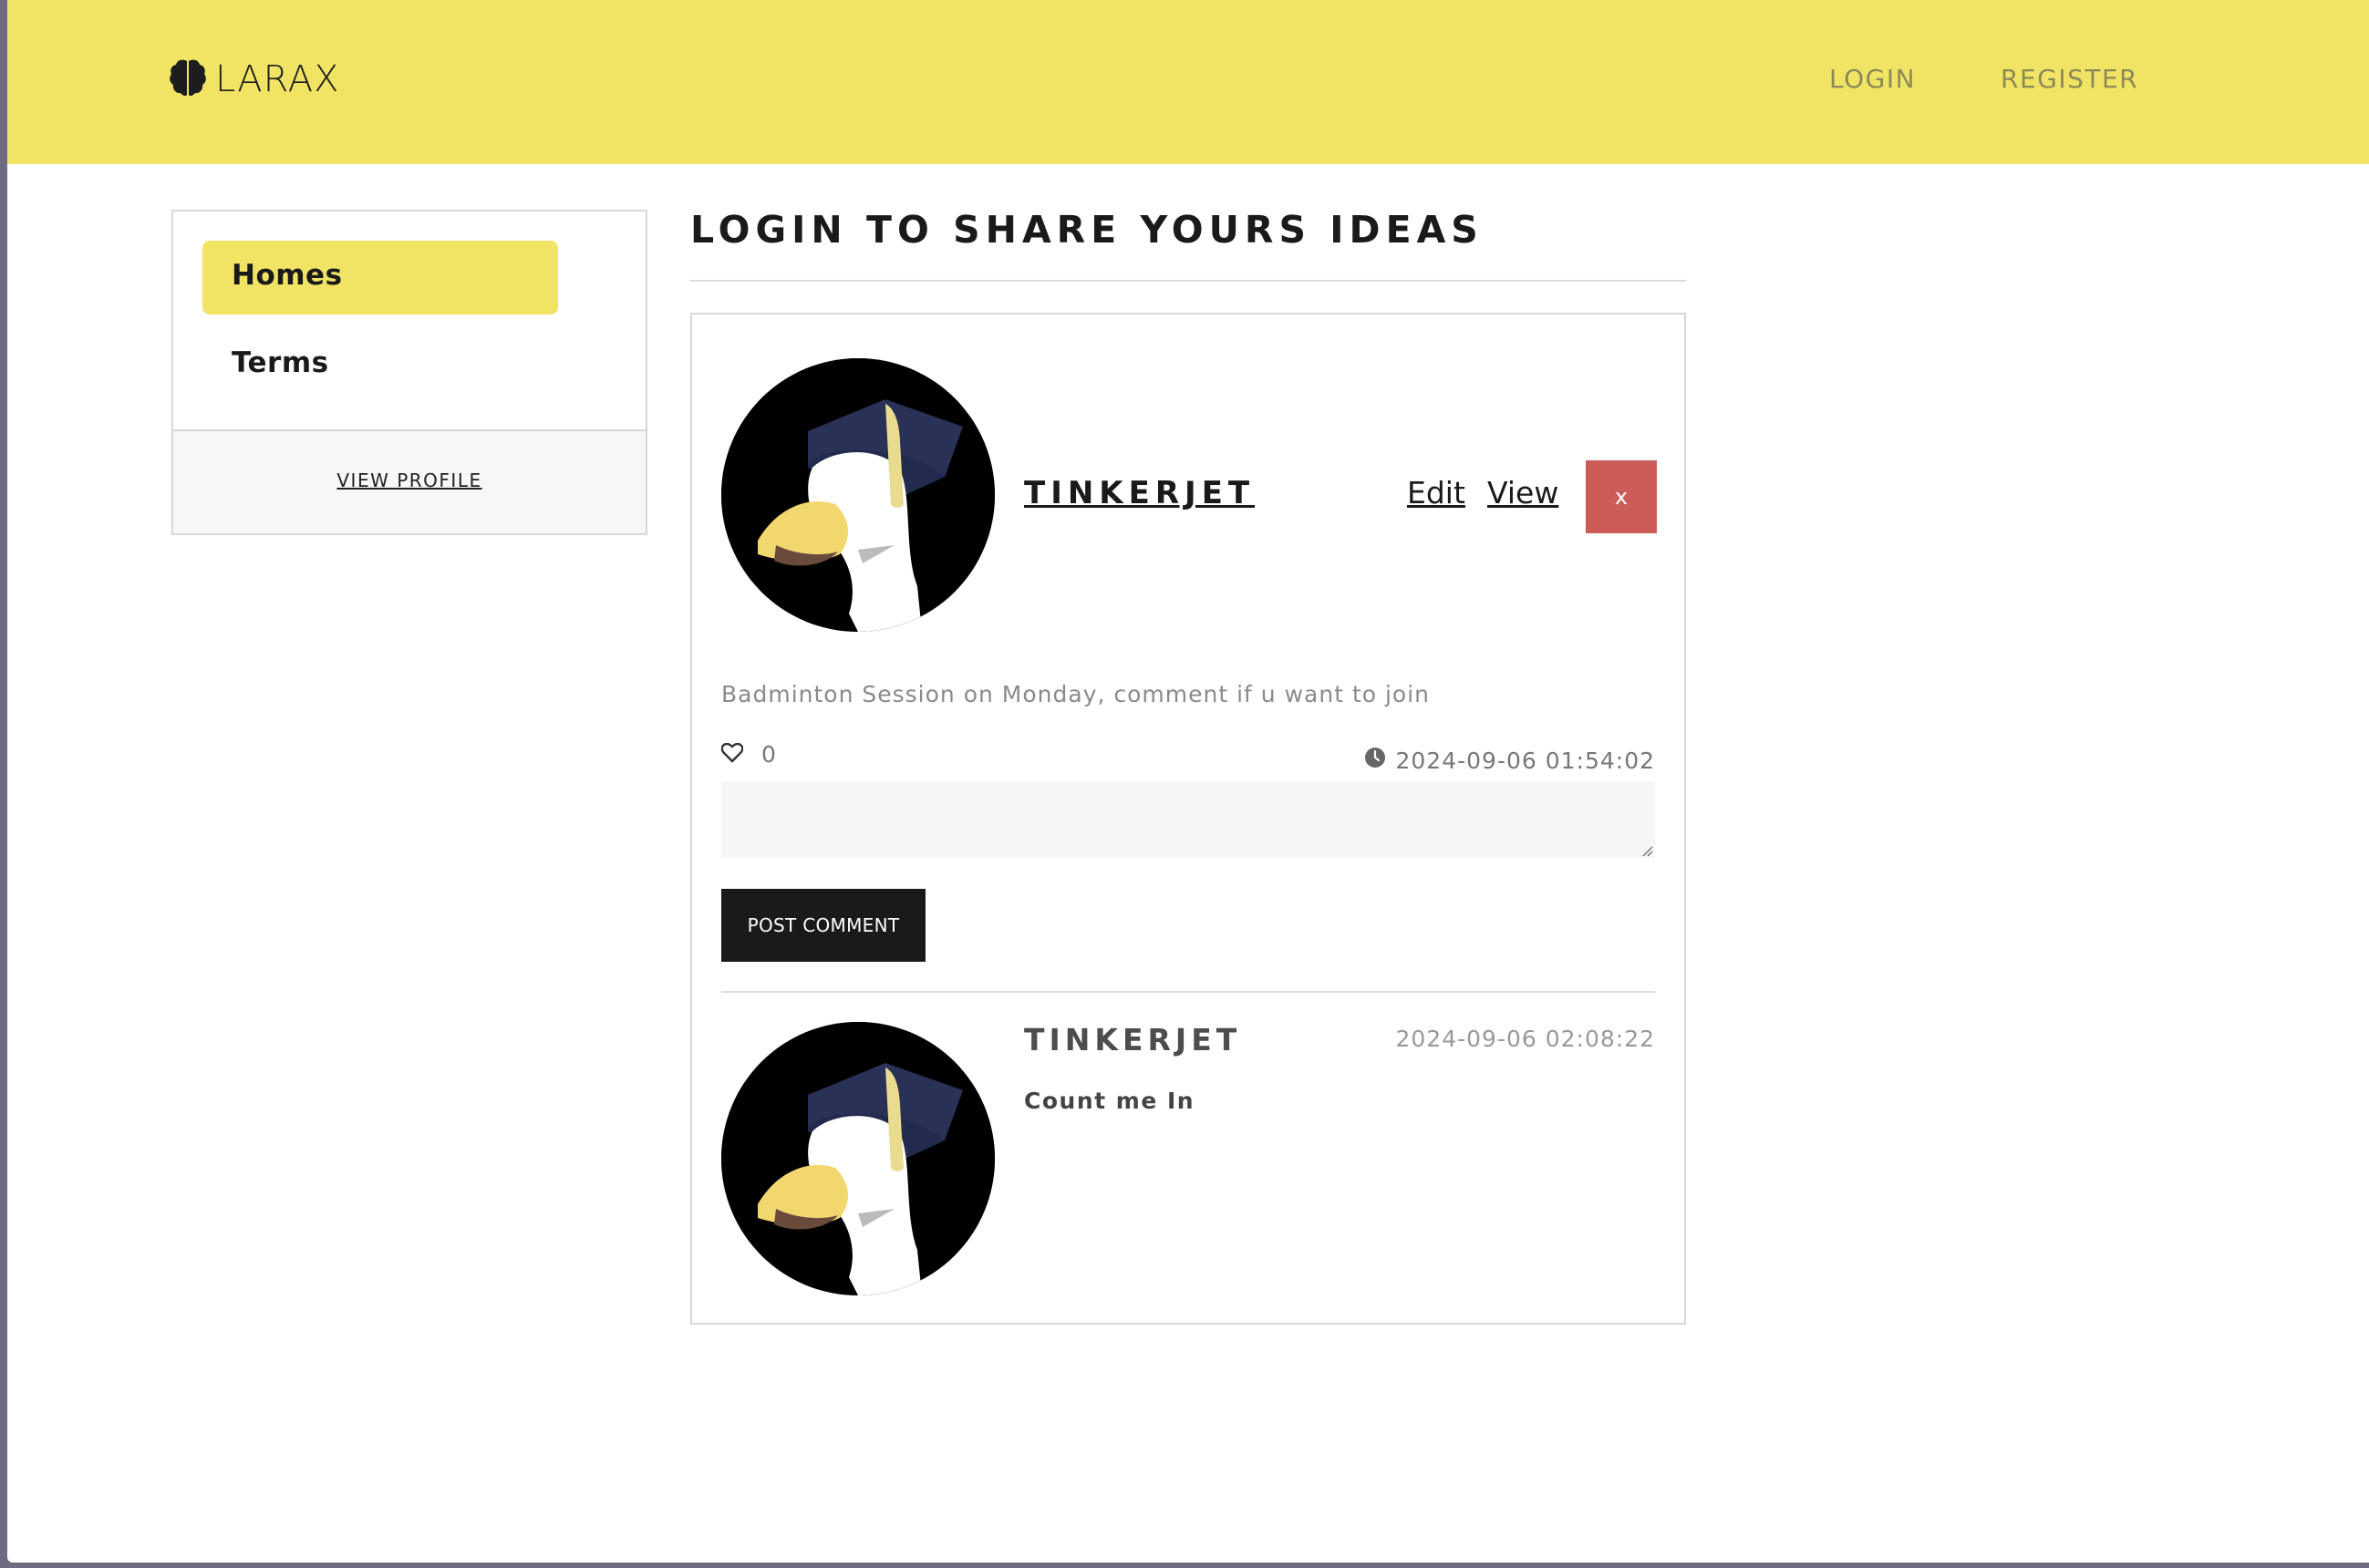 This screenshot has width=2369, height=1568. I want to click on brand-logo: LARAX, so click(255, 79).